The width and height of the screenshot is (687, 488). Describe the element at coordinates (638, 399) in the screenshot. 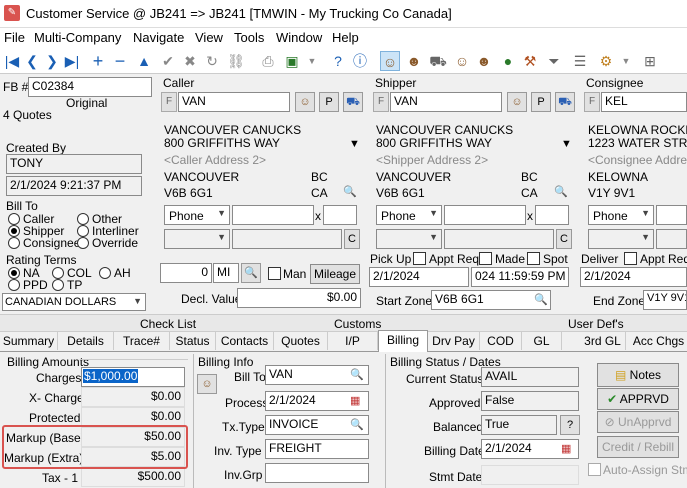

I see `approve-button: ✔ APPRVD` at that location.